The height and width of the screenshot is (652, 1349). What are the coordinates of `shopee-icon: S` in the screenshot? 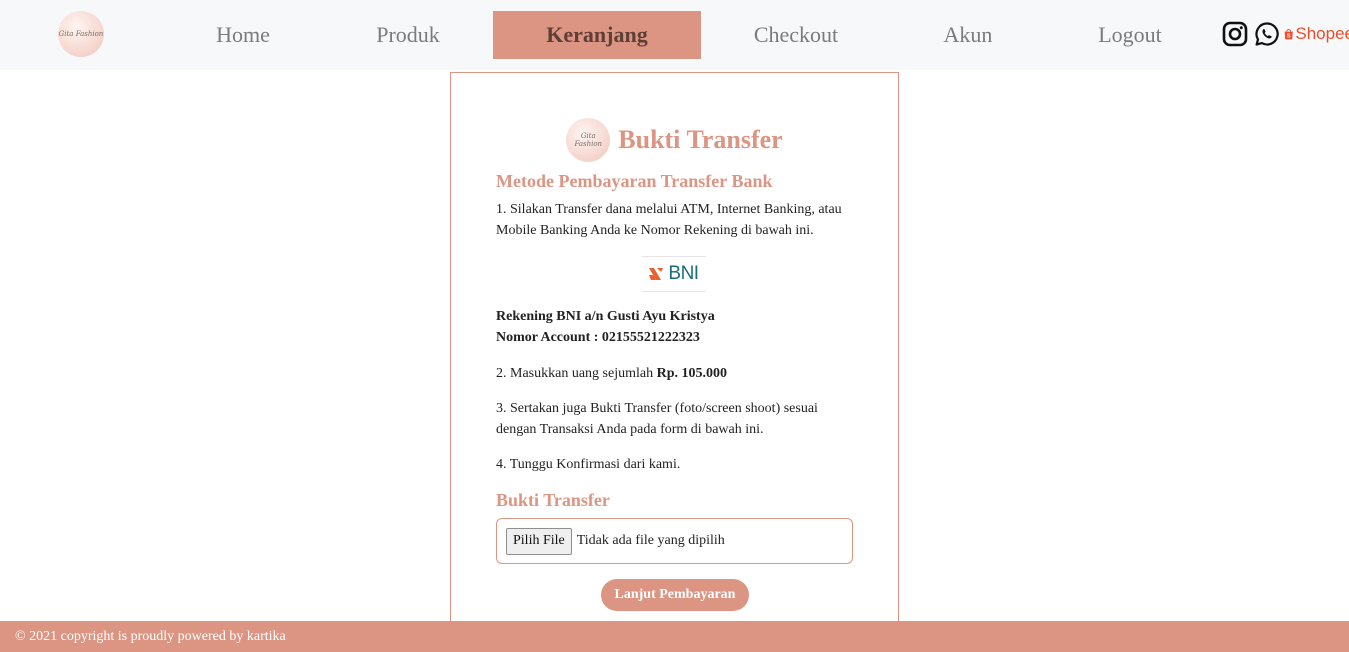 It's located at (1288, 34).